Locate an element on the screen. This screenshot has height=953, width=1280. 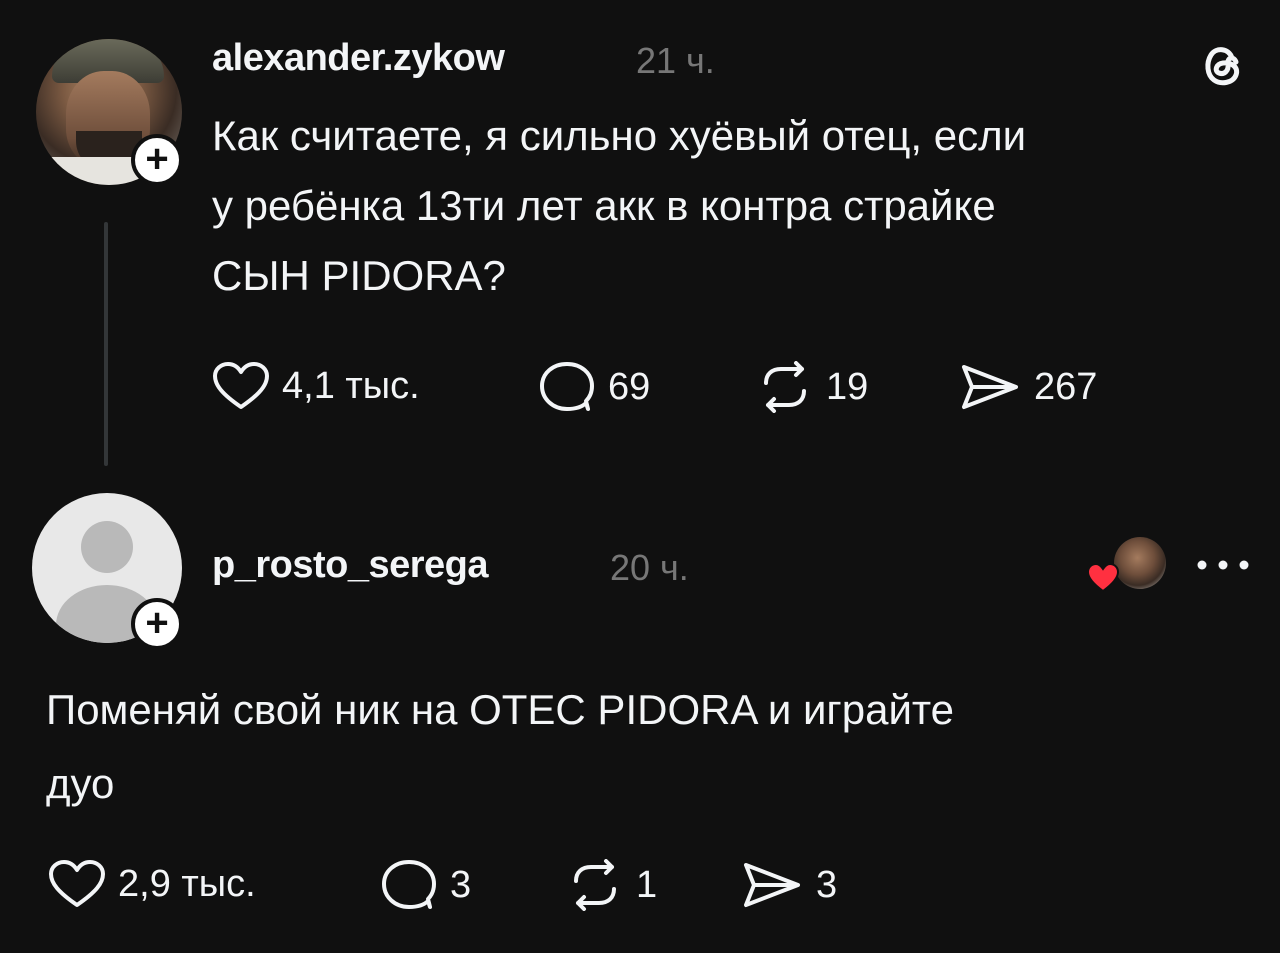
follow-button: + is located at coordinates (157, 160).